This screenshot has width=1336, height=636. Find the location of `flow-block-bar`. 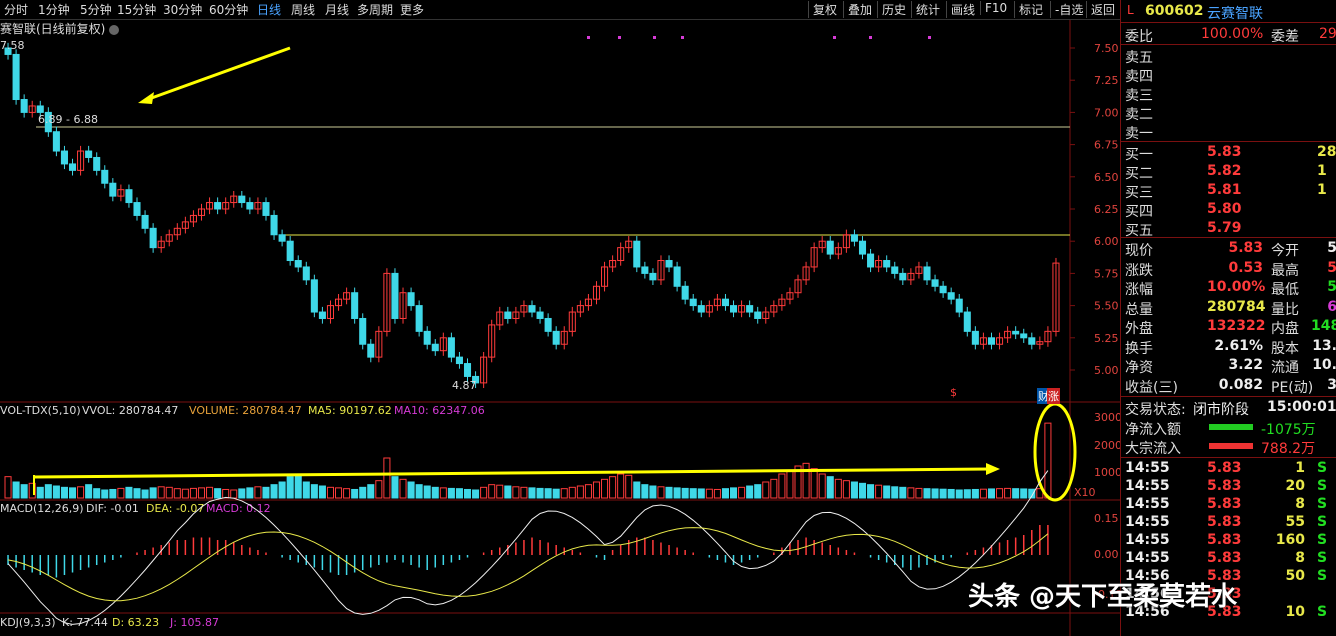

flow-block-bar is located at coordinates (1231, 446).